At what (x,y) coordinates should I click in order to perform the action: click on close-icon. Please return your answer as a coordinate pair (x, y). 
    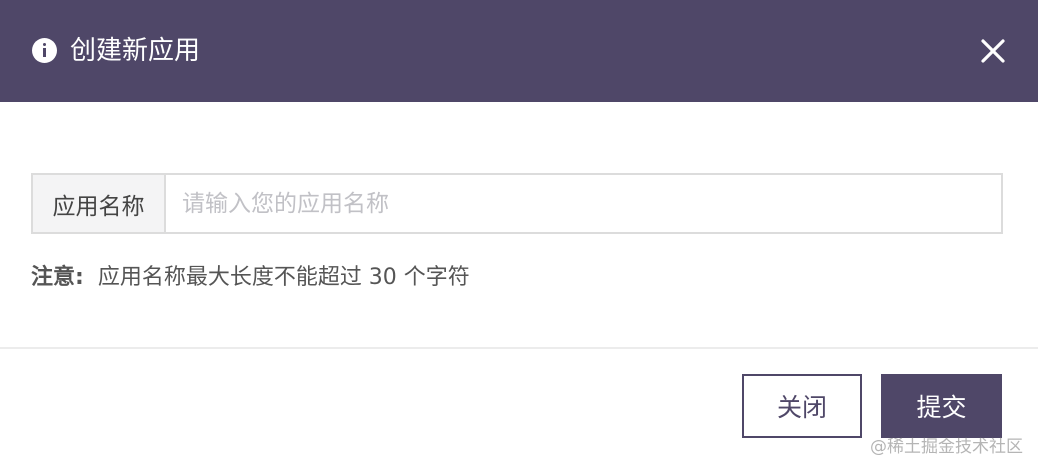
    Looking at the image, I should click on (993, 51).